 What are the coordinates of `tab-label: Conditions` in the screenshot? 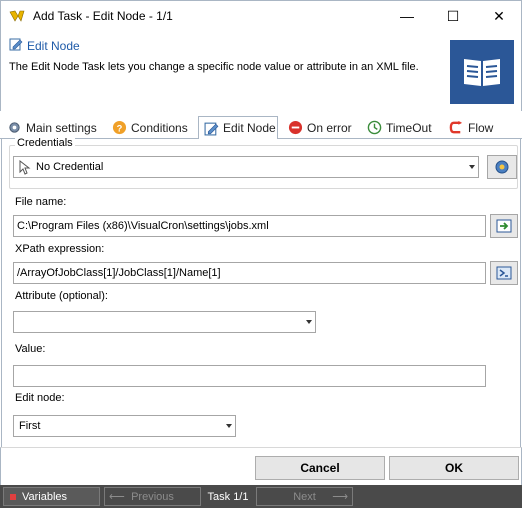 It's located at (159, 127).